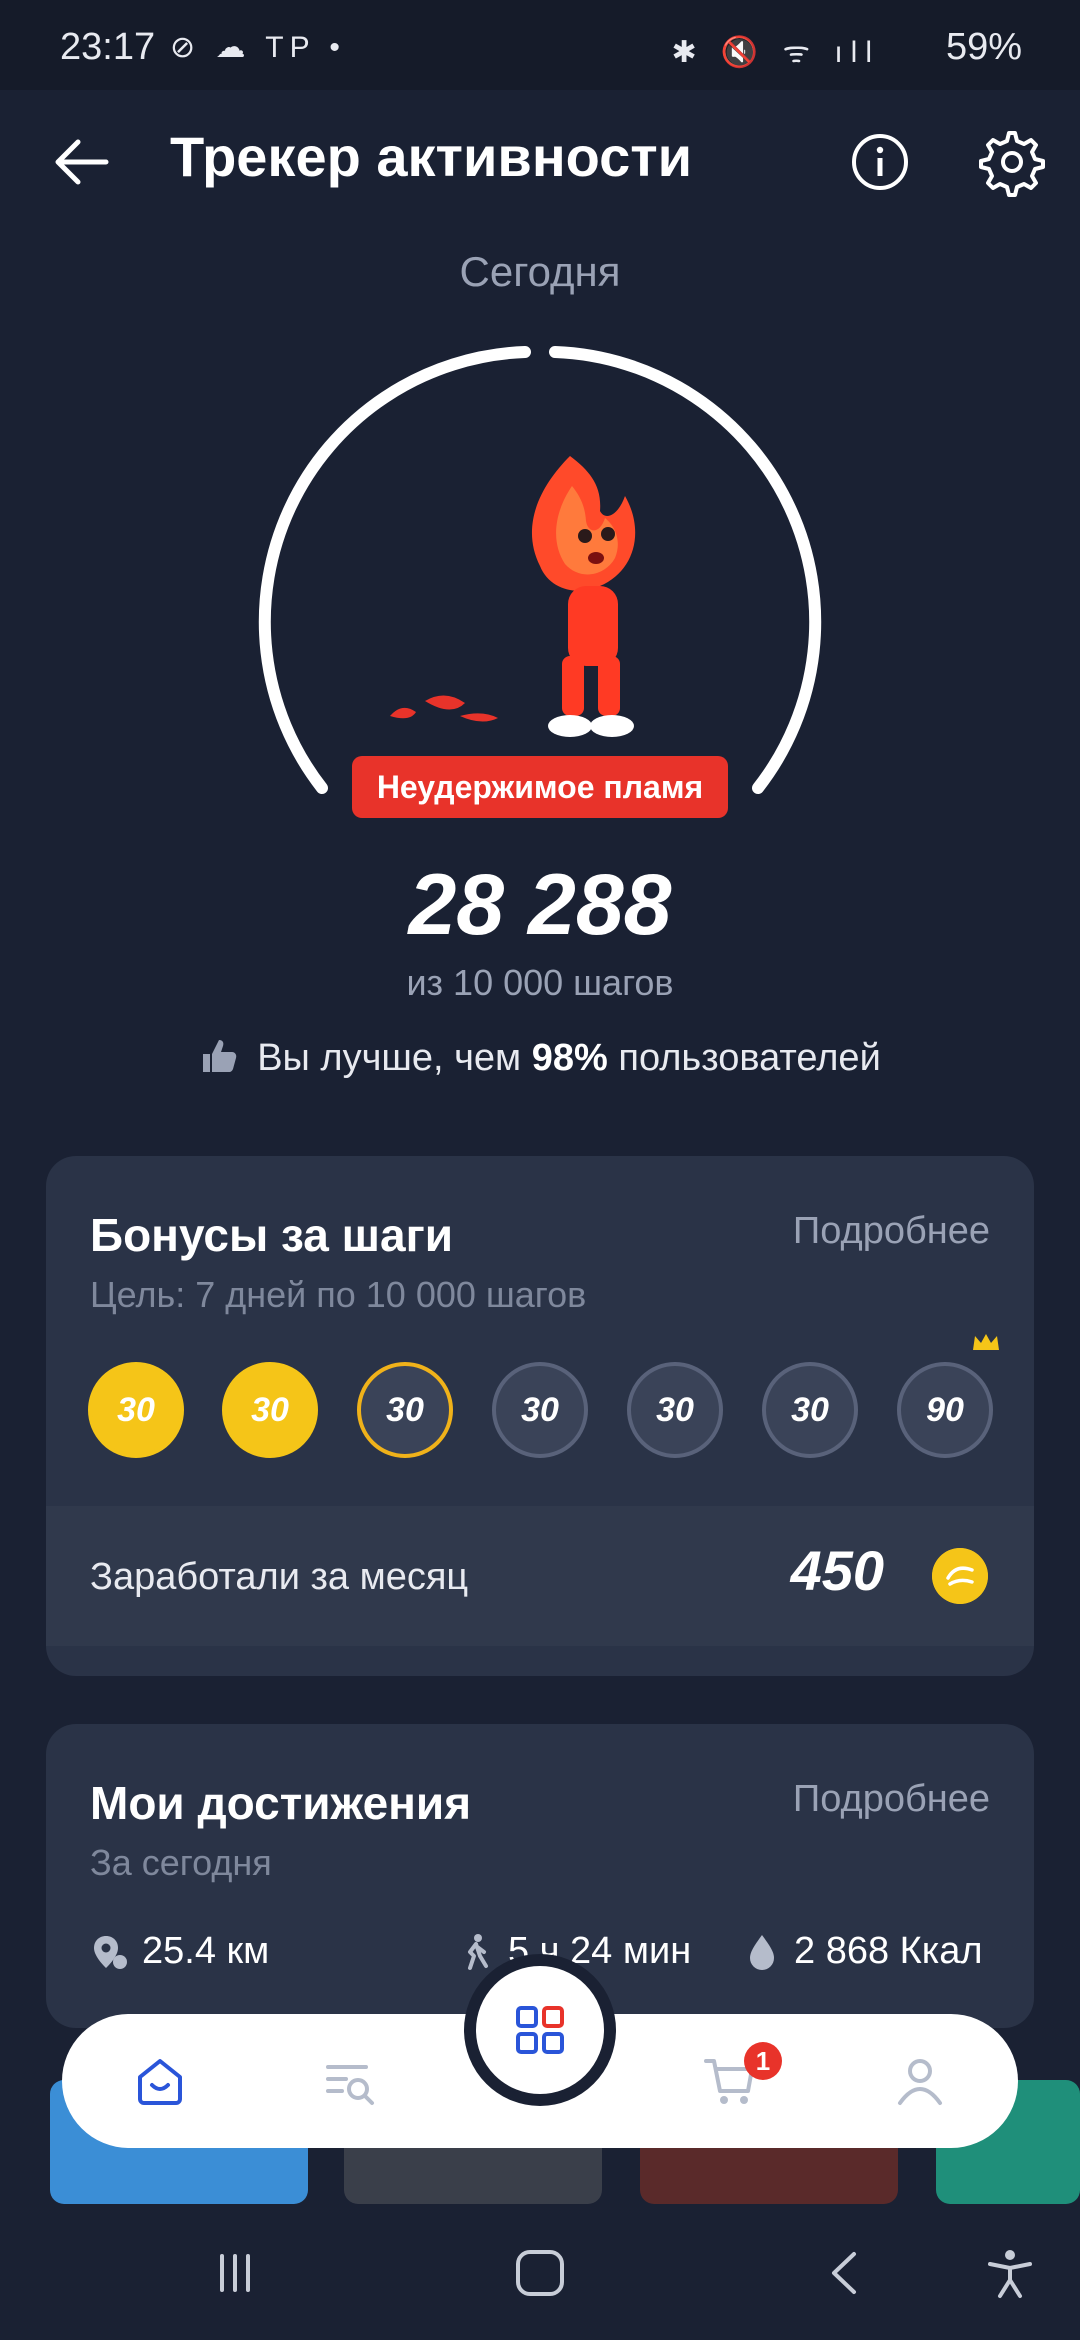  Describe the element at coordinates (763, 2061) in the screenshot. I see `cart-count-badge: 1` at that location.